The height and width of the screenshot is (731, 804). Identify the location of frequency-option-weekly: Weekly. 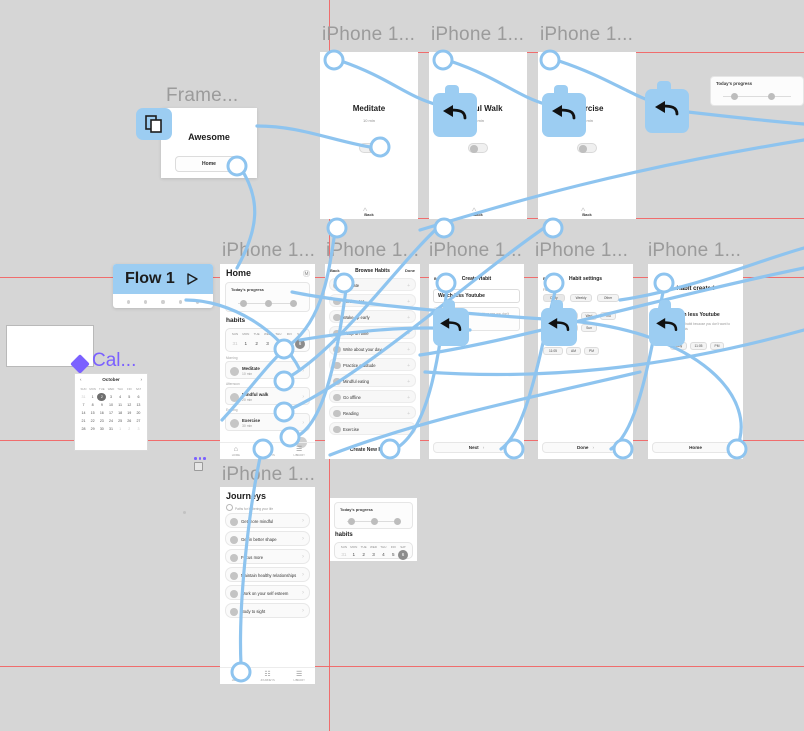
(581, 298).